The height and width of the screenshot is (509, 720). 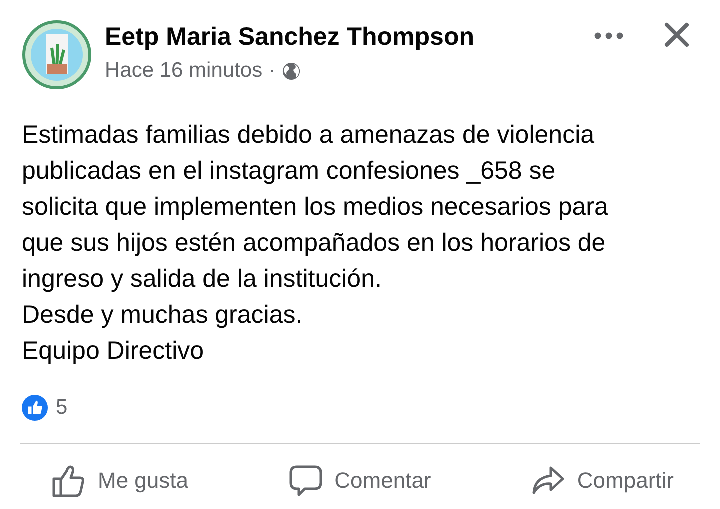 What do you see at coordinates (162, 315) in the screenshot?
I see `post-text: Desde y muchas gracias.` at bounding box center [162, 315].